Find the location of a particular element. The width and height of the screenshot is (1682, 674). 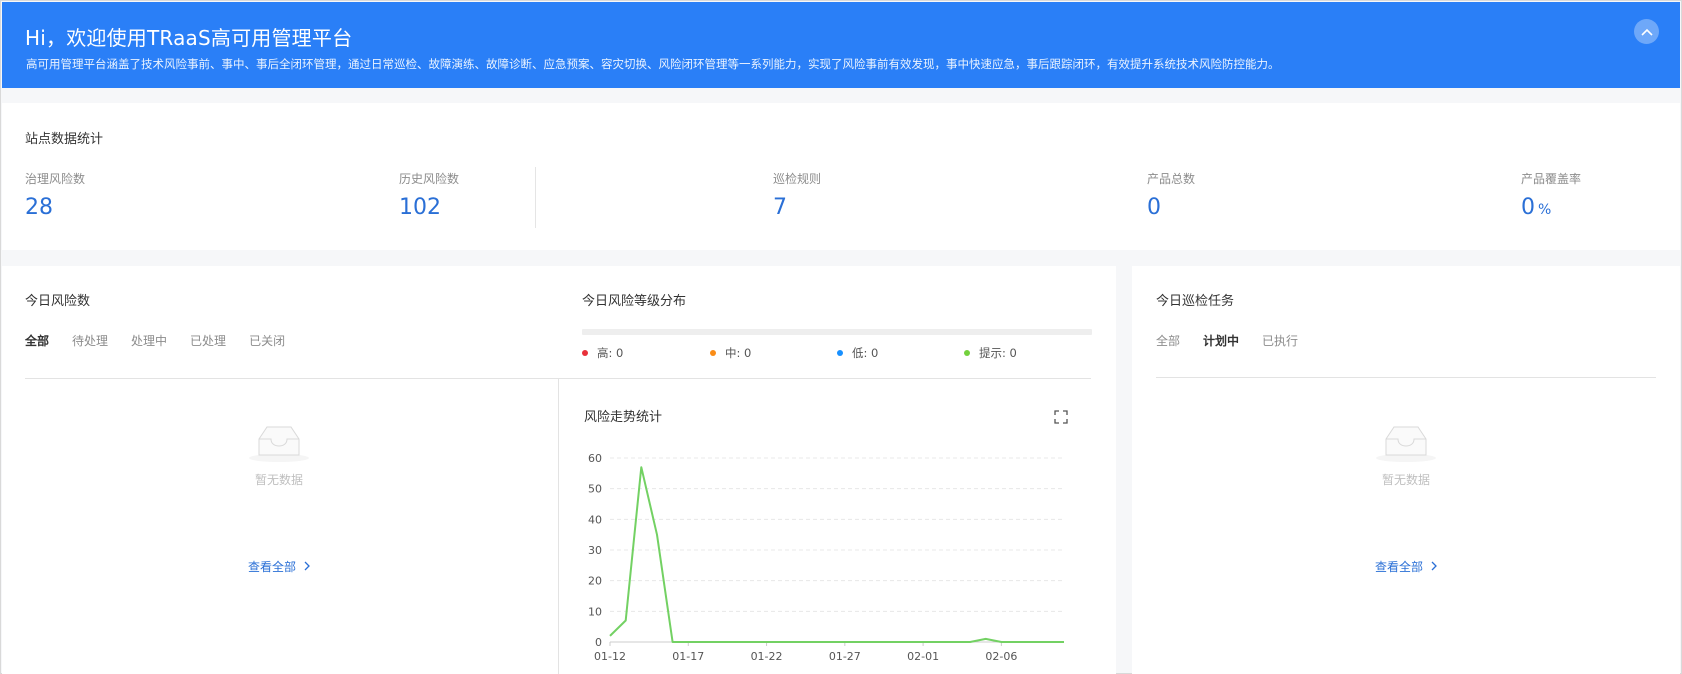

inspection-empty-state: 暂无数据 is located at coordinates (1406, 456).